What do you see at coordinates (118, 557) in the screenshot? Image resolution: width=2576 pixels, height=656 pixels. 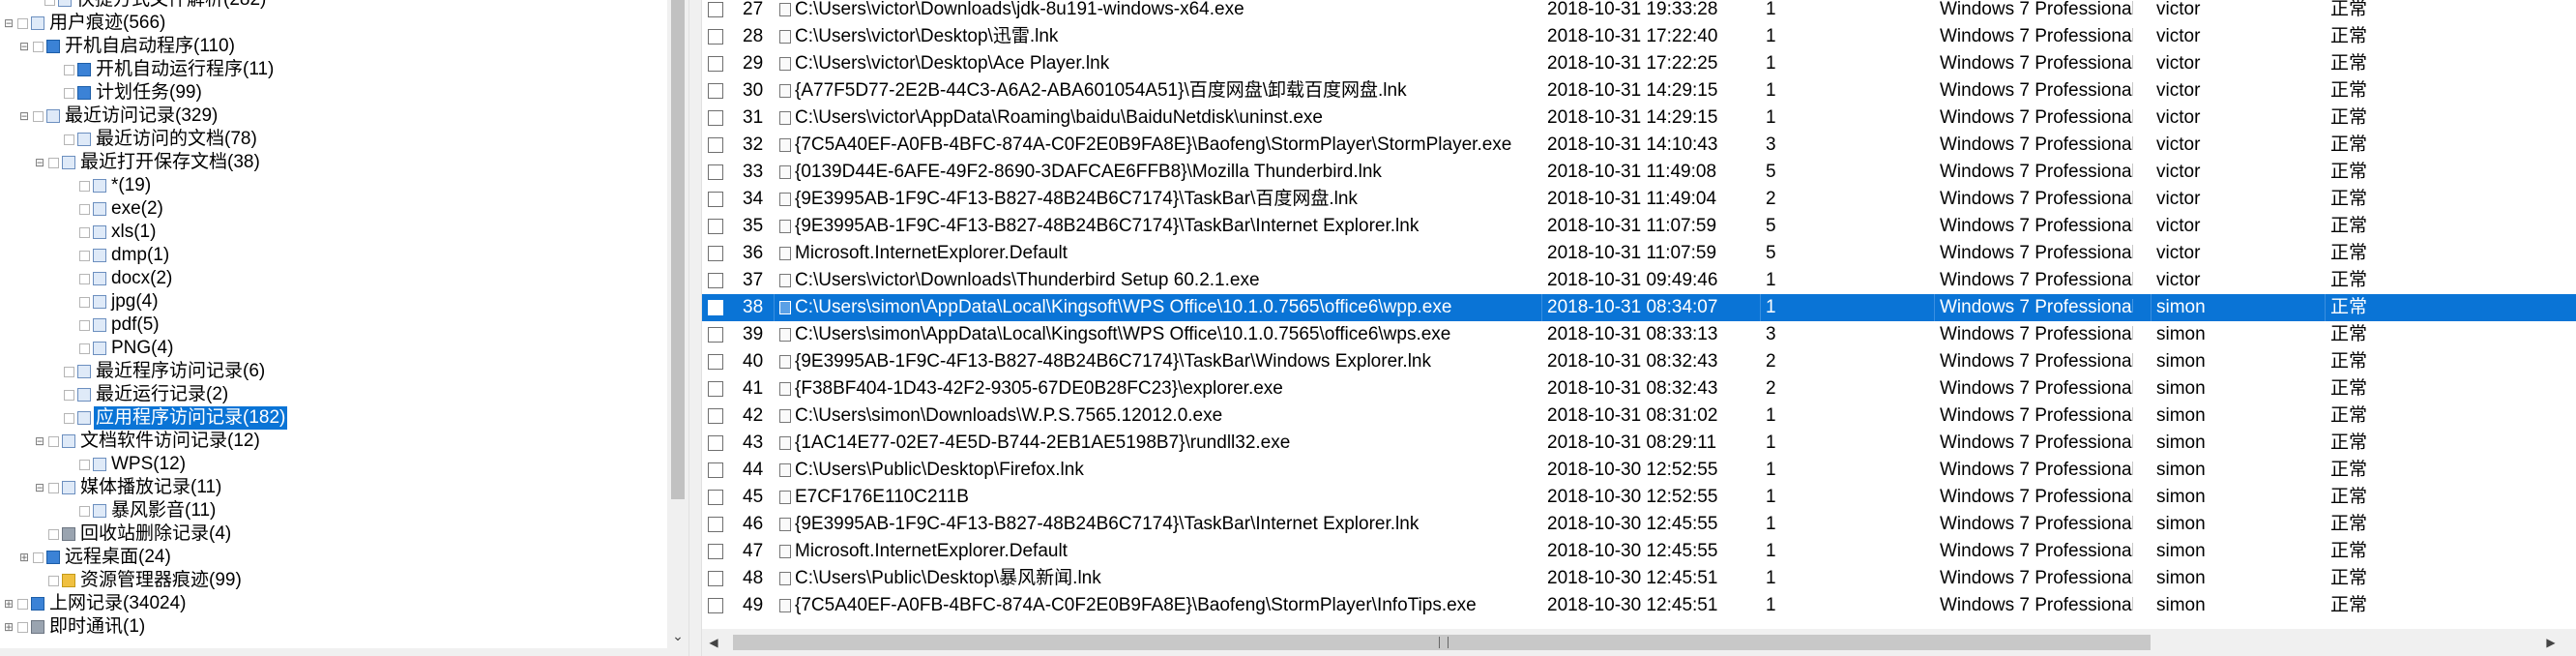 I see `tree-node-label: 远程桌面(24)` at bounding box center [118, 557].